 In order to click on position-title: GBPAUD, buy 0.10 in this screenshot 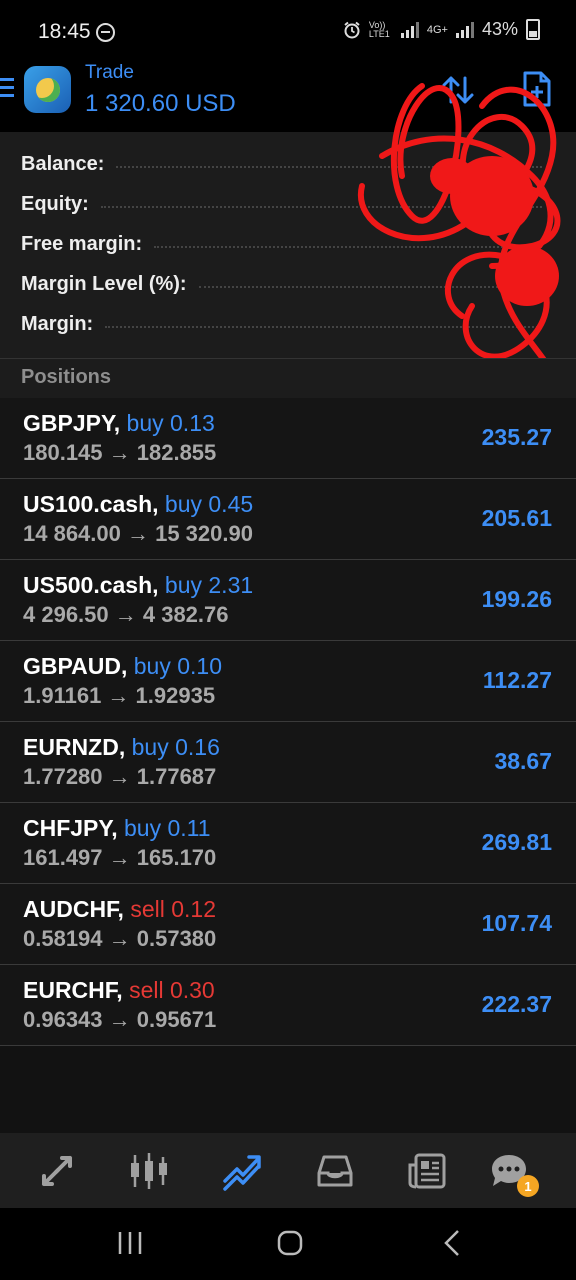, I will do `click(122, 666)`.